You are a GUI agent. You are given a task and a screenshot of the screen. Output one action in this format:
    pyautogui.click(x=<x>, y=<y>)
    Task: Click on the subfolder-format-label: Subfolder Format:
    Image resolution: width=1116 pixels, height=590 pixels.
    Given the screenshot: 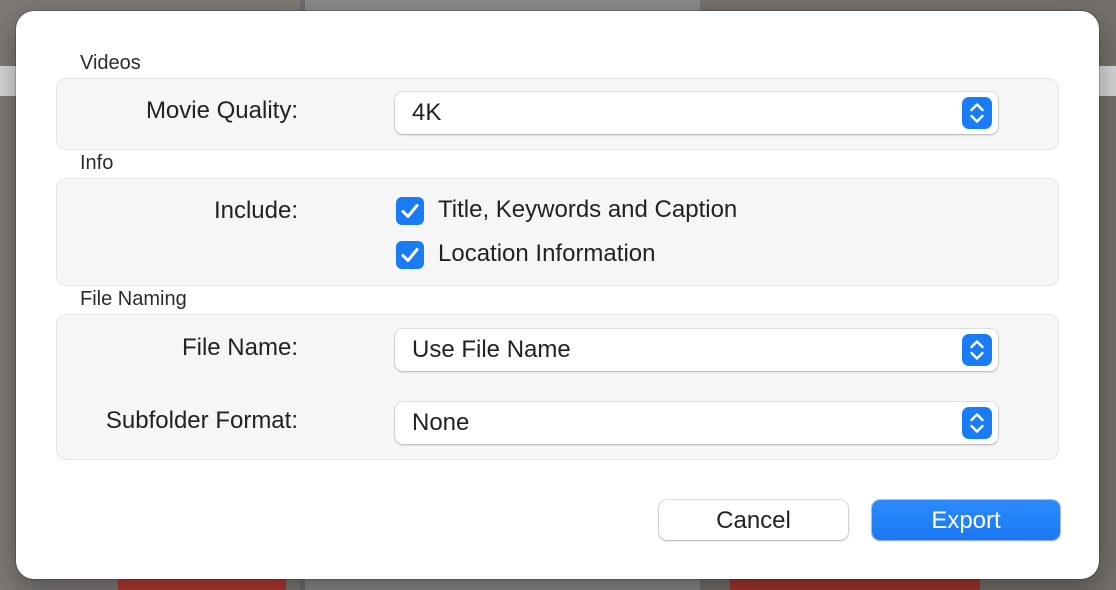 What is the action you would take?
    pyautogui.click(x=201, y=420)
    